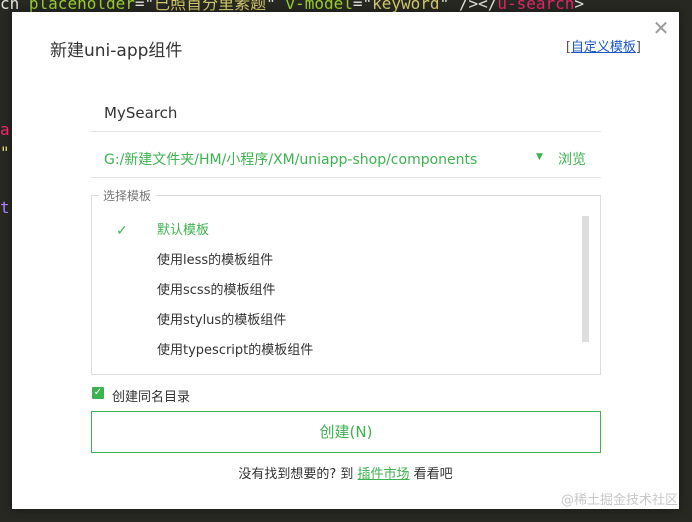  What do you see at coordinates (127, 195) in the screenshot?
I see `template-group-legend: 选择模板` at bounding box center [127, 195].